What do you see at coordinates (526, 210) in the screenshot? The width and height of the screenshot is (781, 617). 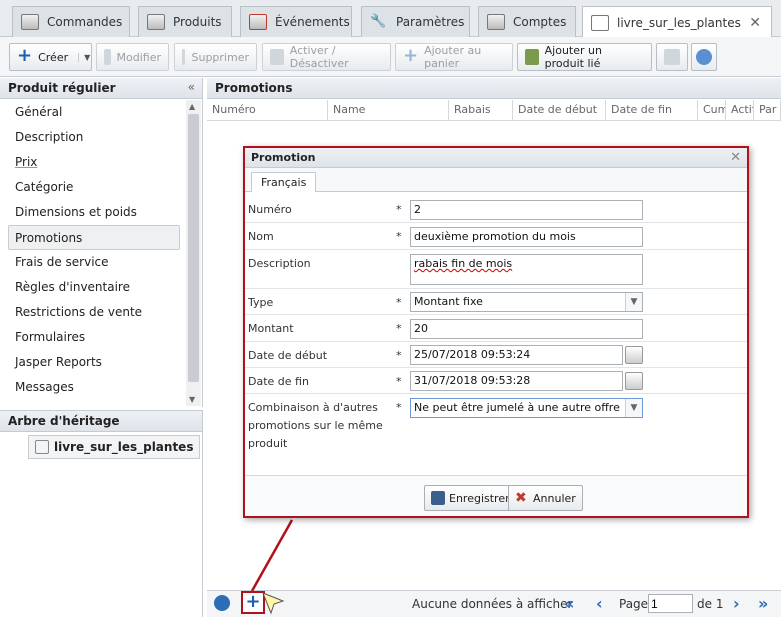 I see `numero-input: 2` at bounding box center [526, 210].